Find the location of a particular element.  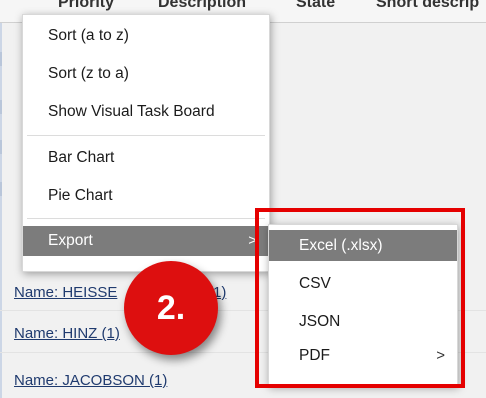

submenu-item-csv: CSV is located at coordinates (363, 283).